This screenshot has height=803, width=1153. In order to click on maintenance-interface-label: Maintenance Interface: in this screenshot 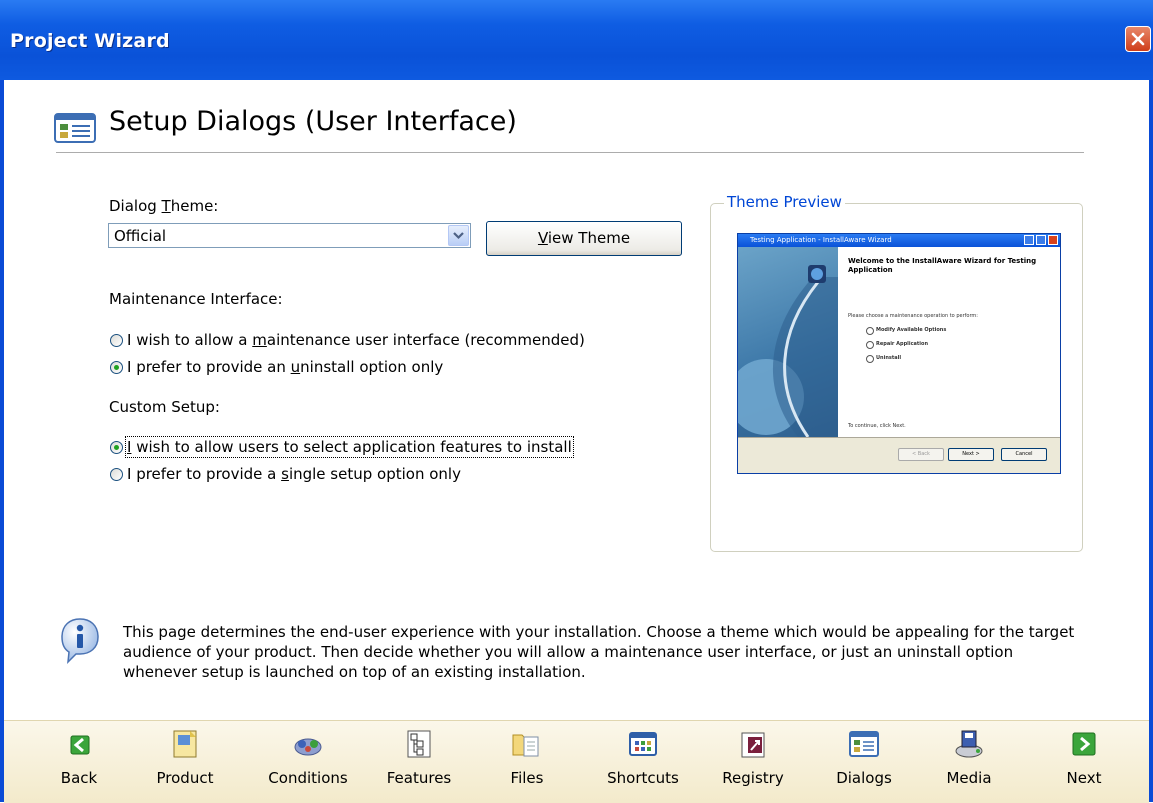, I will do `click(196, 299)`.